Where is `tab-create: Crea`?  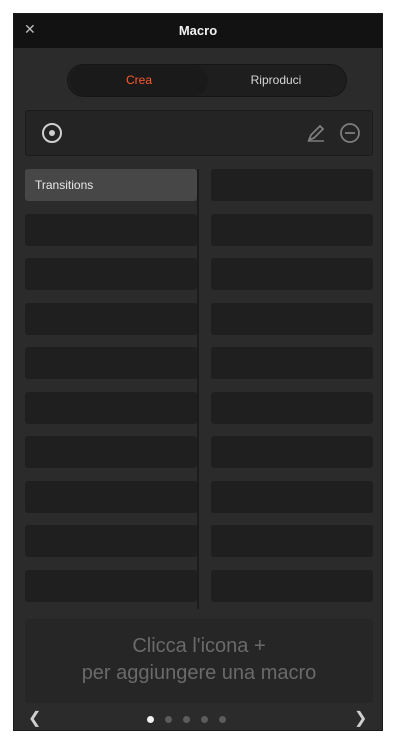
tab-create: Crea is located at coordinates (139, 80).